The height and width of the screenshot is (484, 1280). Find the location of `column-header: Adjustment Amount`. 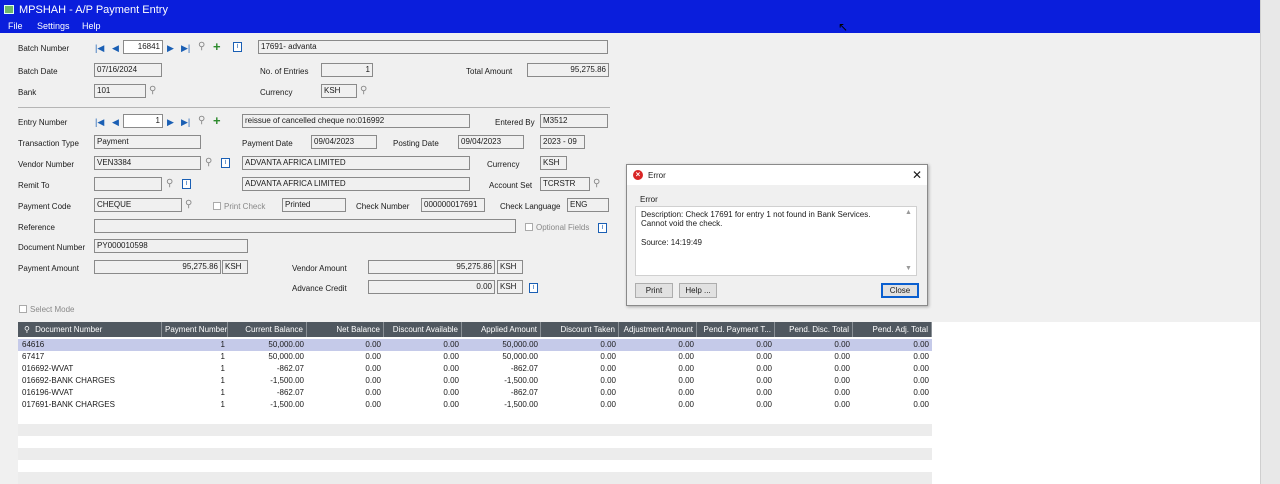

column-header: Adjustment Amount is located at coordinates (658, 329).